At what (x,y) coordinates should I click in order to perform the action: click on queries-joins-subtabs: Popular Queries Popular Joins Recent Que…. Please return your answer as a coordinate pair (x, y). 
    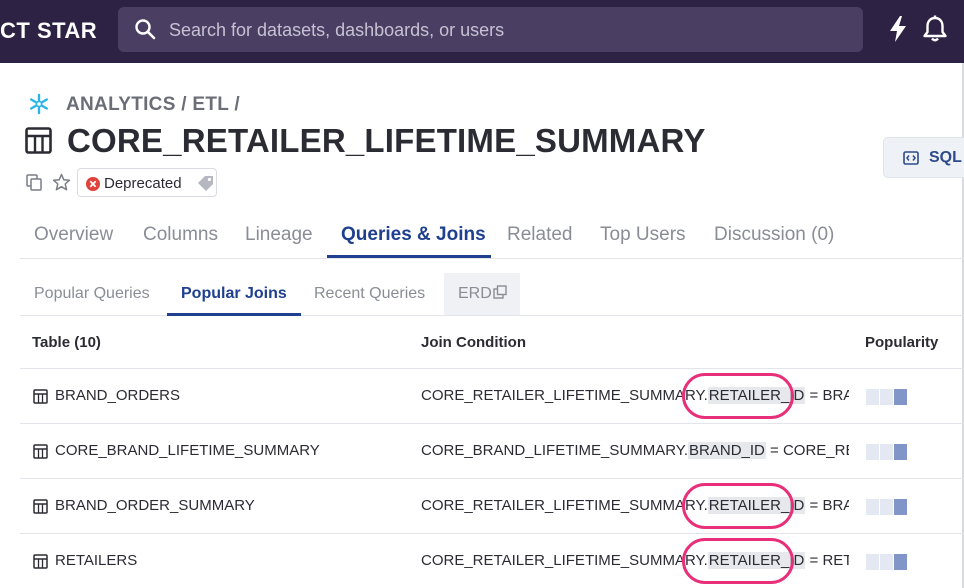
    Looking at the image, I should click on (492, 294).